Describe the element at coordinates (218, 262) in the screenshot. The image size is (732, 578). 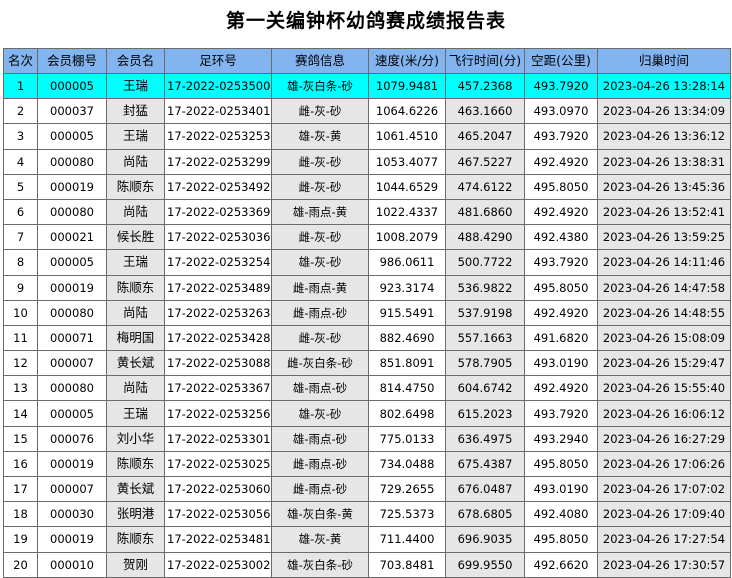
I see `cell-ring-number: 17-2022-0253254` at that location.